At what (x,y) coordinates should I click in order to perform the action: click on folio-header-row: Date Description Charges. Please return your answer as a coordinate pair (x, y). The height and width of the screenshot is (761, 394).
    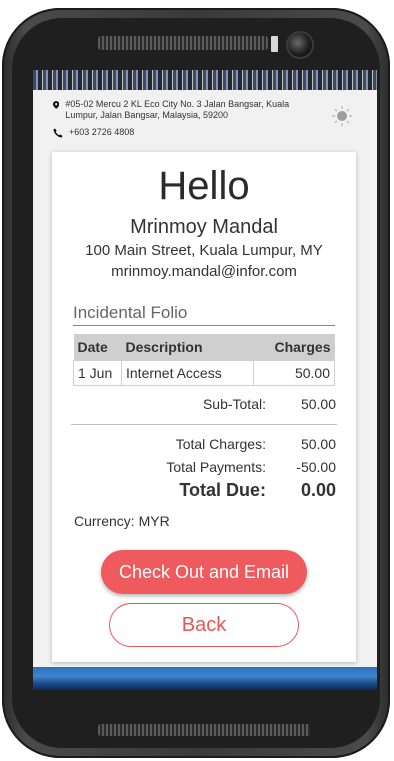
    Looking at the image, I should click on (204, 347).